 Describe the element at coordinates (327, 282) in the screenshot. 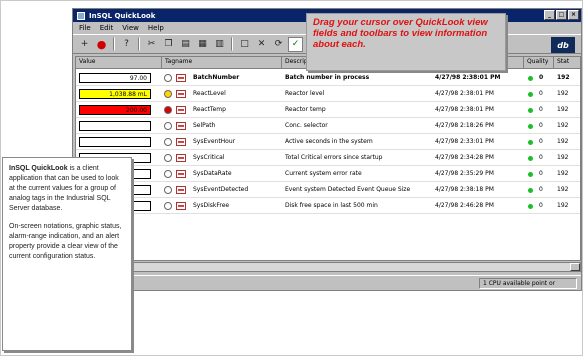

I see `status-bar: 1 CPU available point or` at that location.